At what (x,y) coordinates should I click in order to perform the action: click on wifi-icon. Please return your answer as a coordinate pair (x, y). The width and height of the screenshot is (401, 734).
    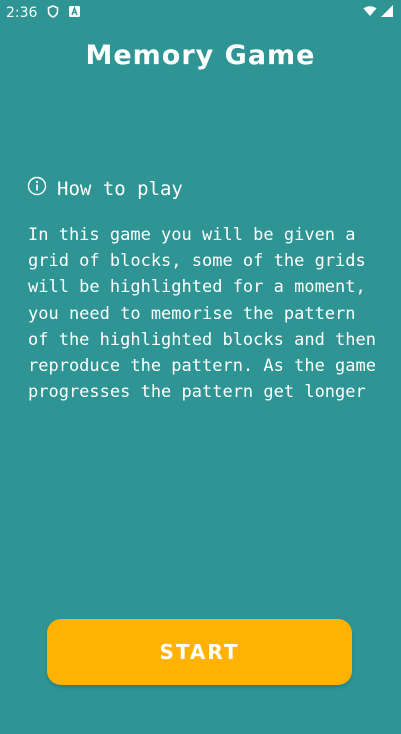
    Looking at the image, I should click on (370, 13).